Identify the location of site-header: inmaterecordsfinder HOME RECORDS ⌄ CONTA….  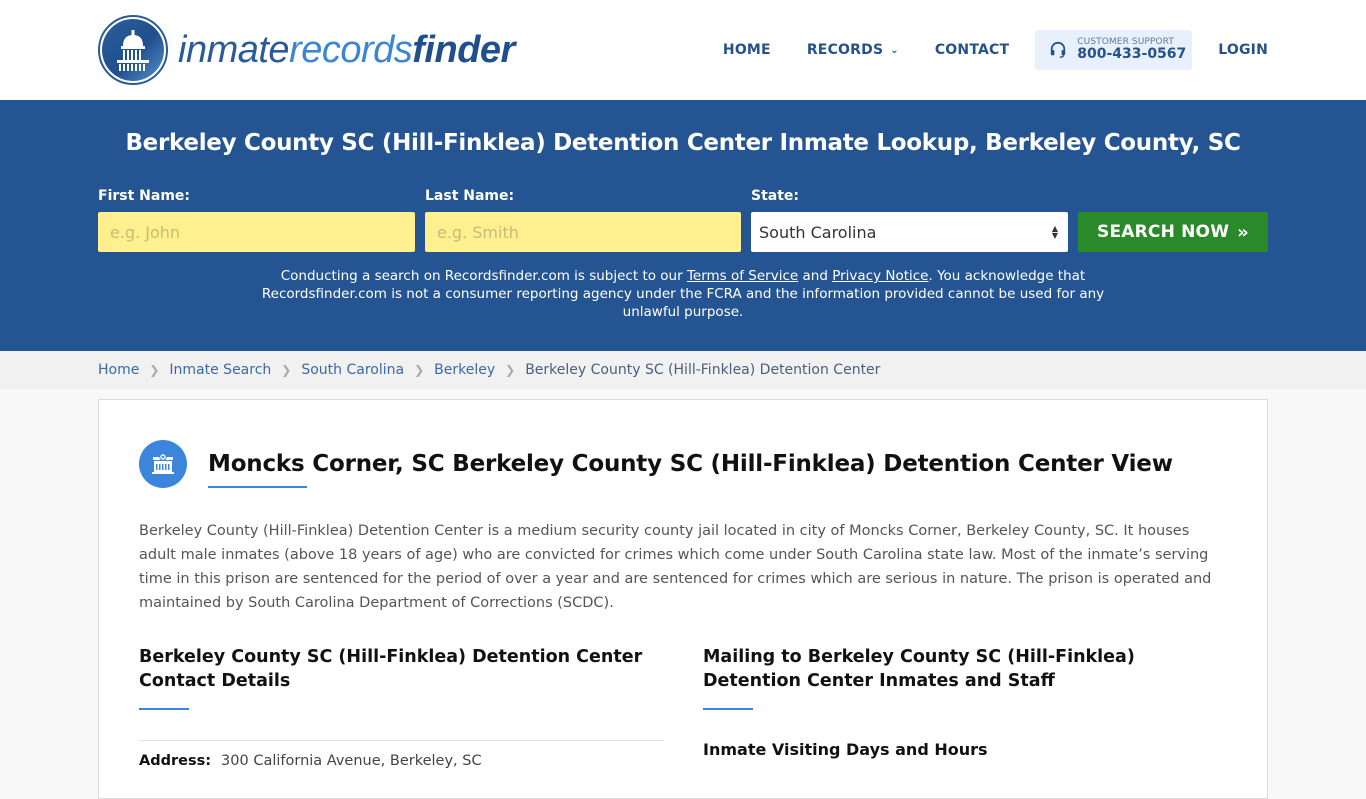
(683, 50).